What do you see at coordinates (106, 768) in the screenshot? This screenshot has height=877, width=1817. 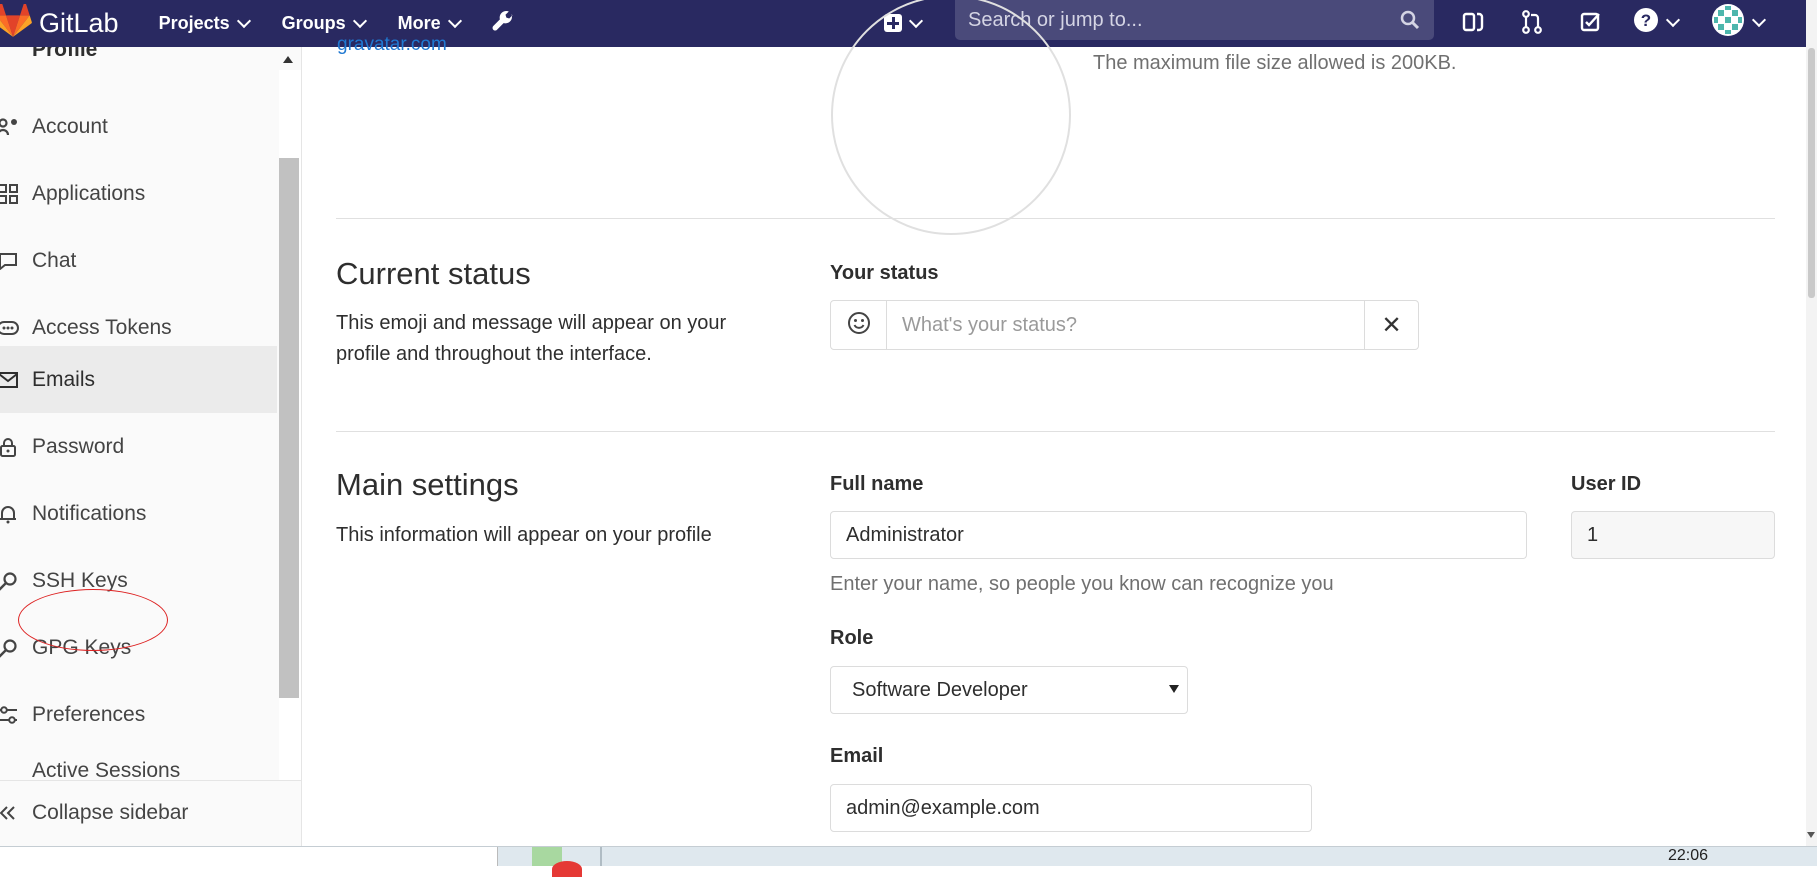 I see `sidebar-item-label: Active Sessions` at bounding box center [106, 768].